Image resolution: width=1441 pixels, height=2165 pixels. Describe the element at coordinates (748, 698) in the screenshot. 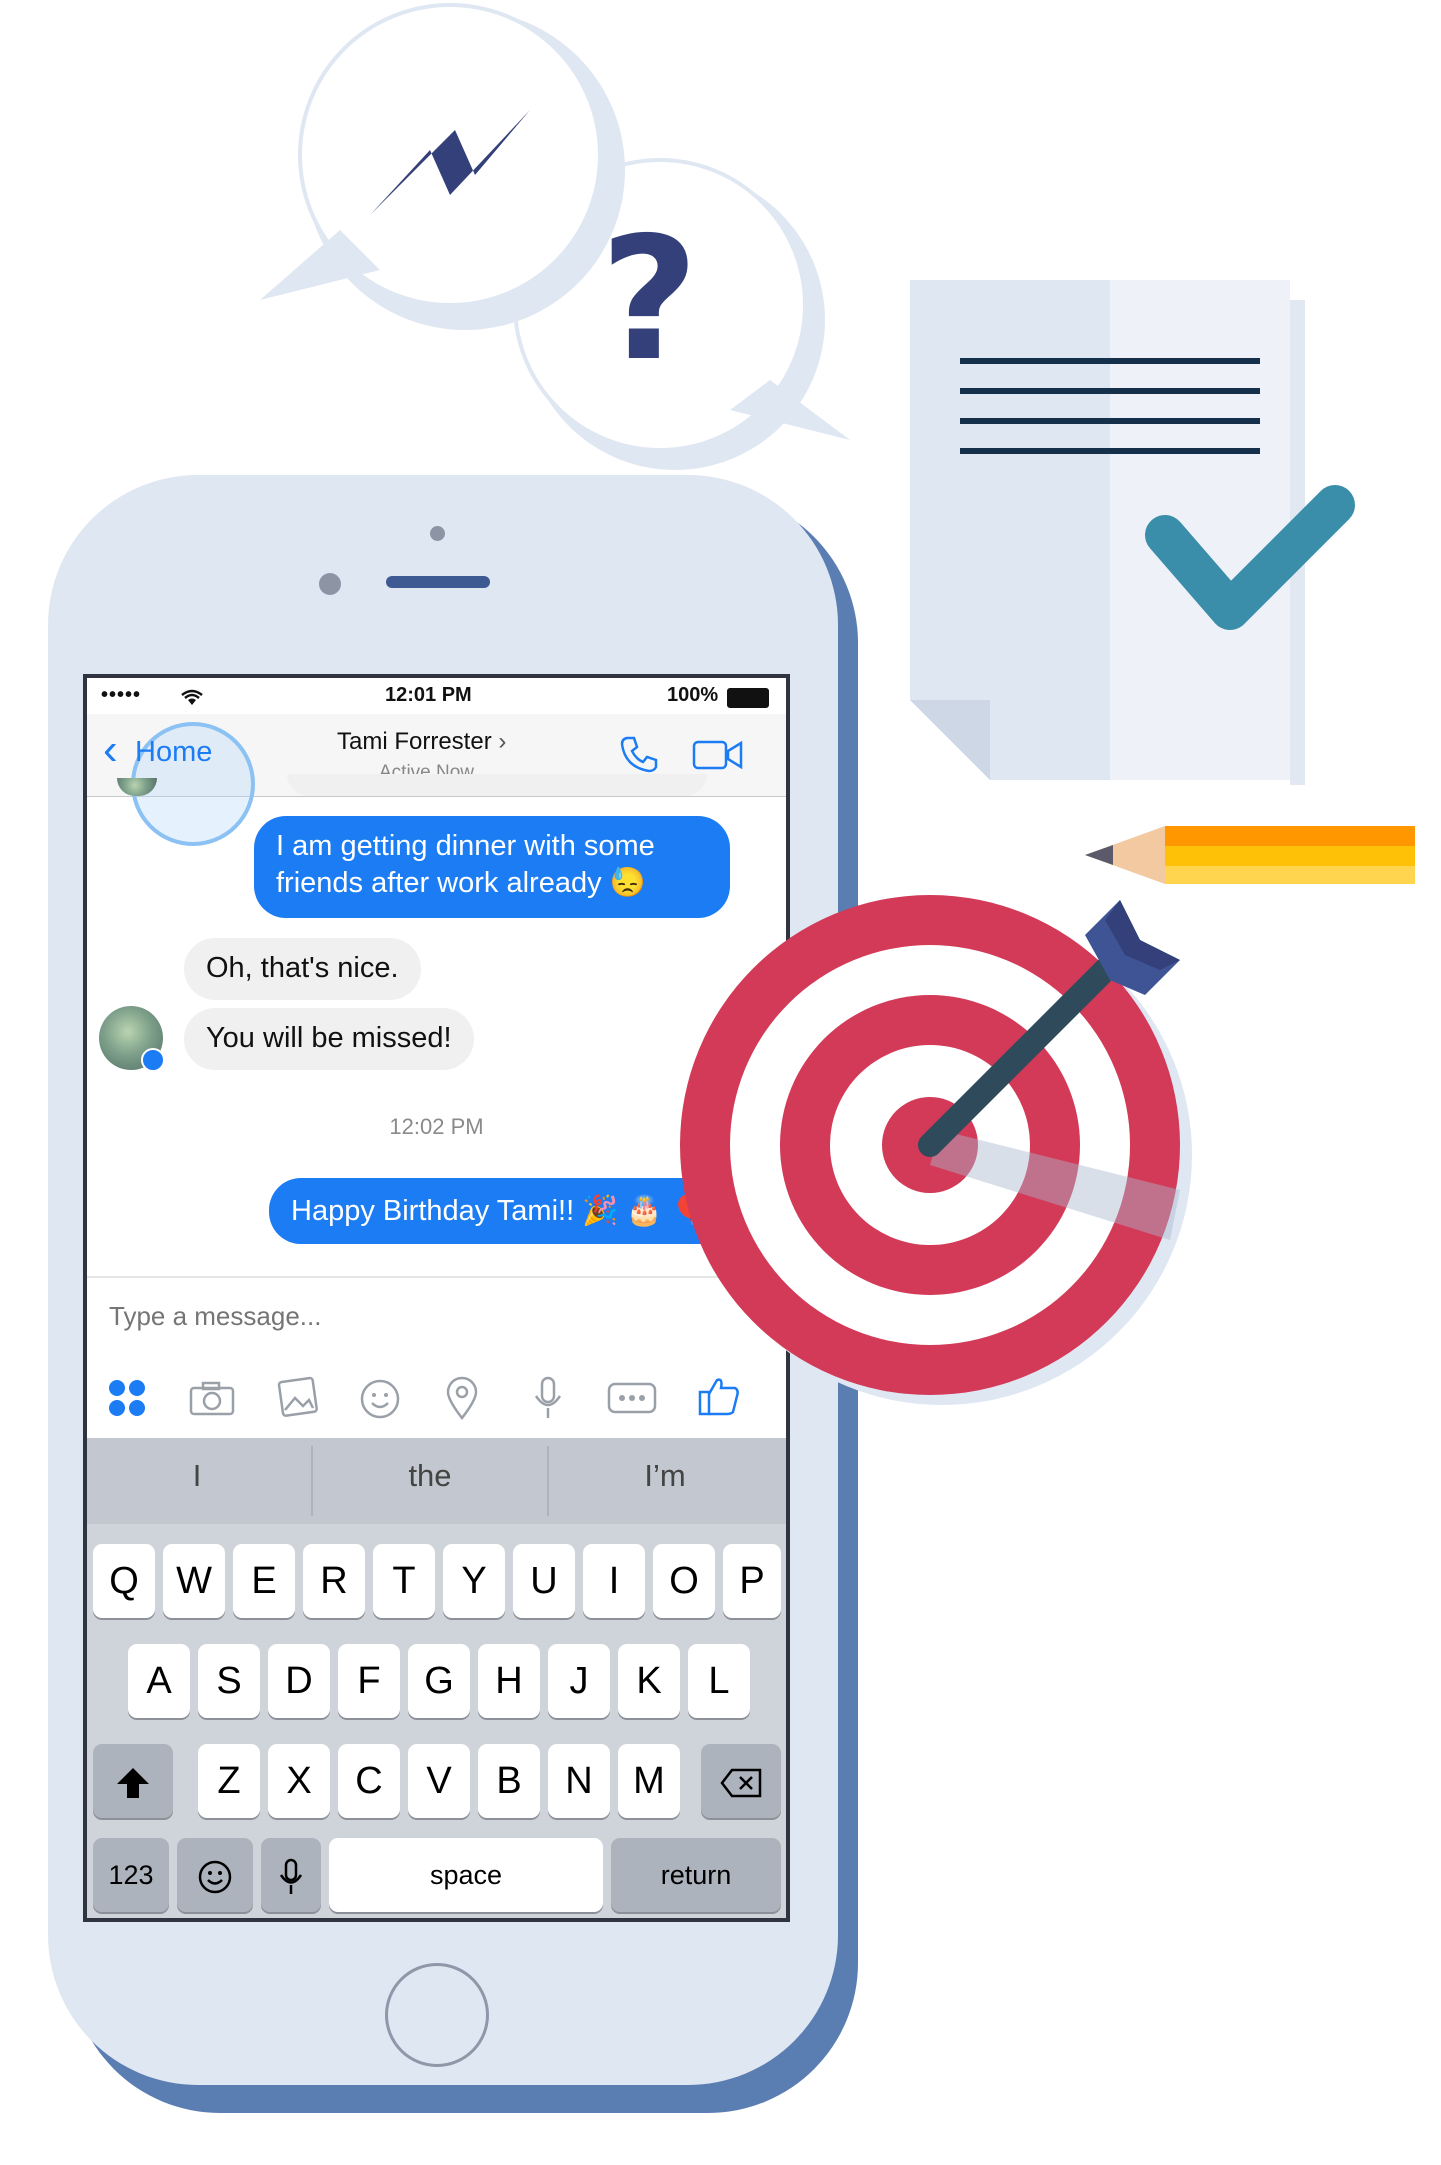

I see `battery-icon` at that location.